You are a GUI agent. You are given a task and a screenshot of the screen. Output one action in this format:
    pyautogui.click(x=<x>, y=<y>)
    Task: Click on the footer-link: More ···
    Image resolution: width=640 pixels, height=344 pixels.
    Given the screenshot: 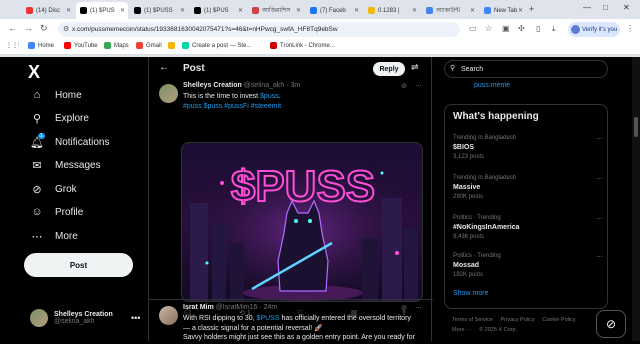 What is the action you would take?
    pyautogui.click(x=462, y=330)
    